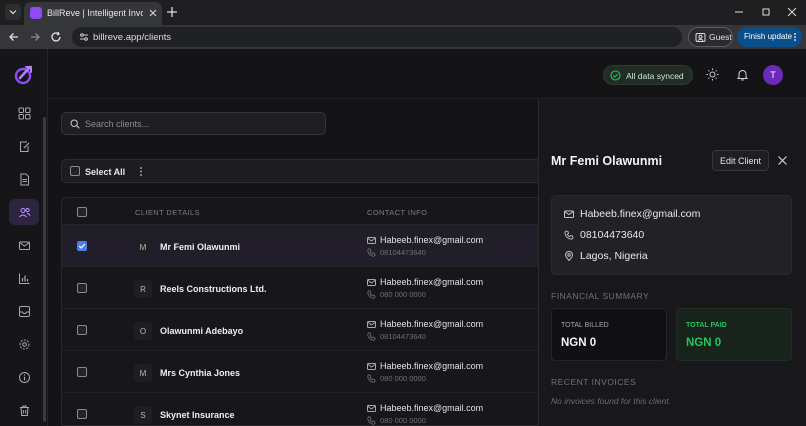 Image resolution: width=806 pixels, height=426 pixels. Describe the element at coordinates (143, 331) in the screenshot. I see `client-initial: O` at that location.